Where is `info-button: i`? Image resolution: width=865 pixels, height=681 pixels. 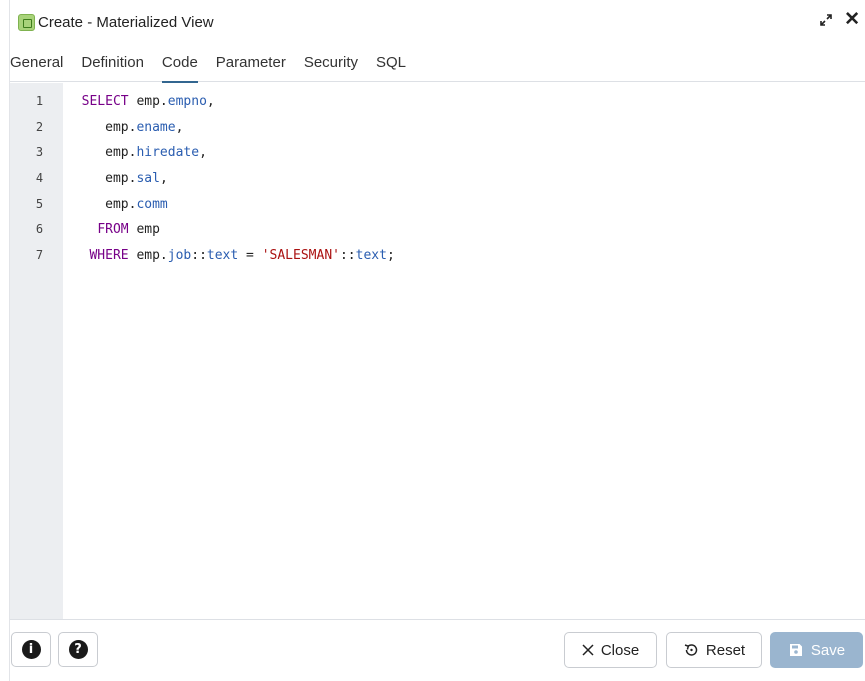 info-button: i is located at coordinates (31, 649).